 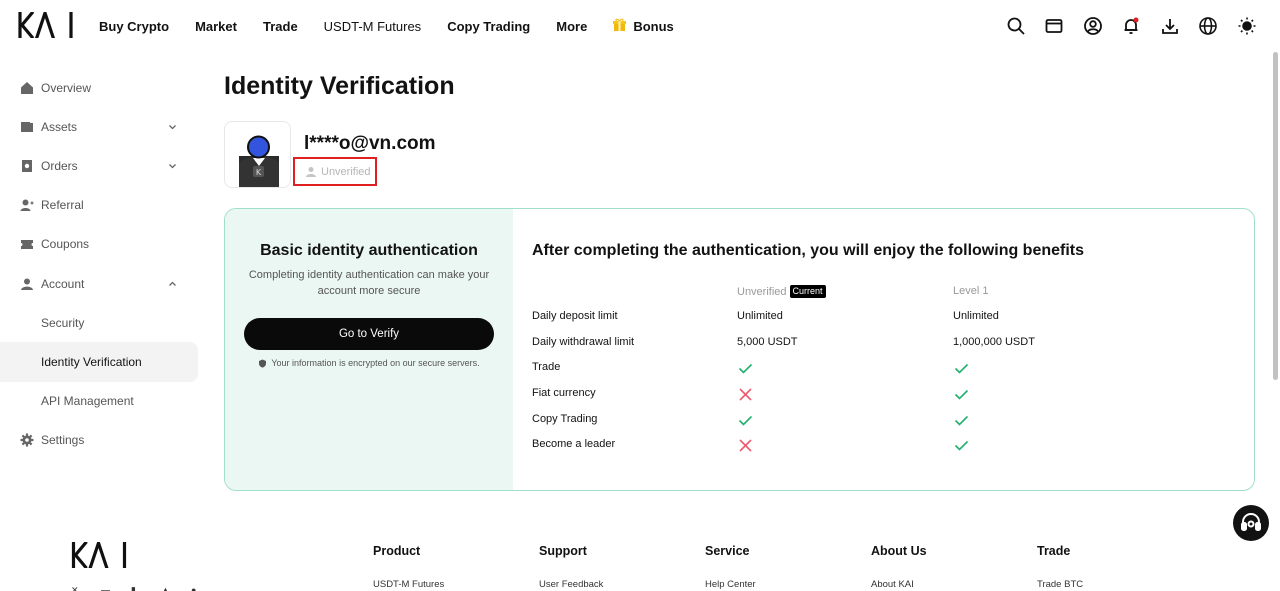 What do you see at coordinates (767, 342) in the screenshot?
I see `cell-withdrawal-unverified: 5,000 USDT` at bounding box center [767, 342].